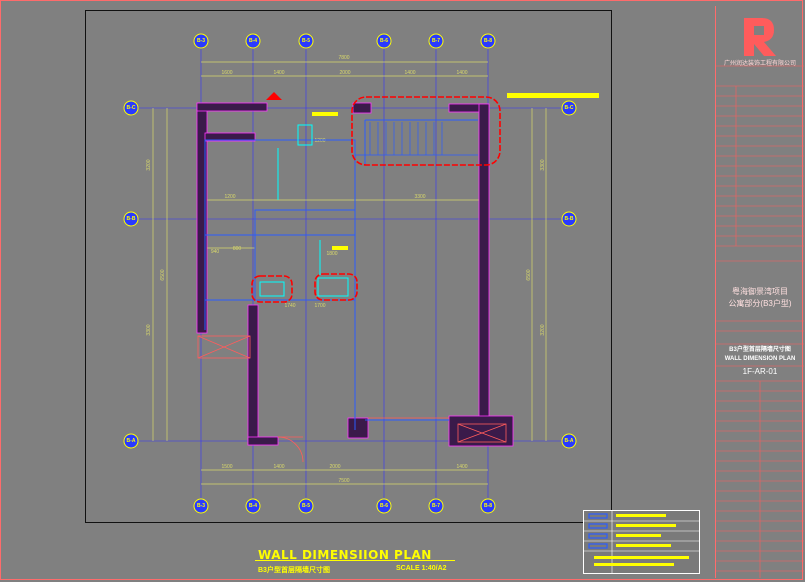  Describe the element at coordinates (343, 58) in the screenshot. I see `dimension-text: 7800` at that location.